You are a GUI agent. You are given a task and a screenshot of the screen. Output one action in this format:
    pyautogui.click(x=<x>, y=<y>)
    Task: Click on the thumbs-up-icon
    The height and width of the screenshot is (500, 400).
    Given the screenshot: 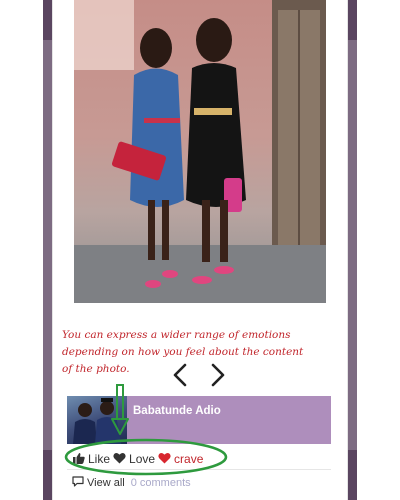 What is the action you would take?
    pyautogui.click(x=78, y=459)
    